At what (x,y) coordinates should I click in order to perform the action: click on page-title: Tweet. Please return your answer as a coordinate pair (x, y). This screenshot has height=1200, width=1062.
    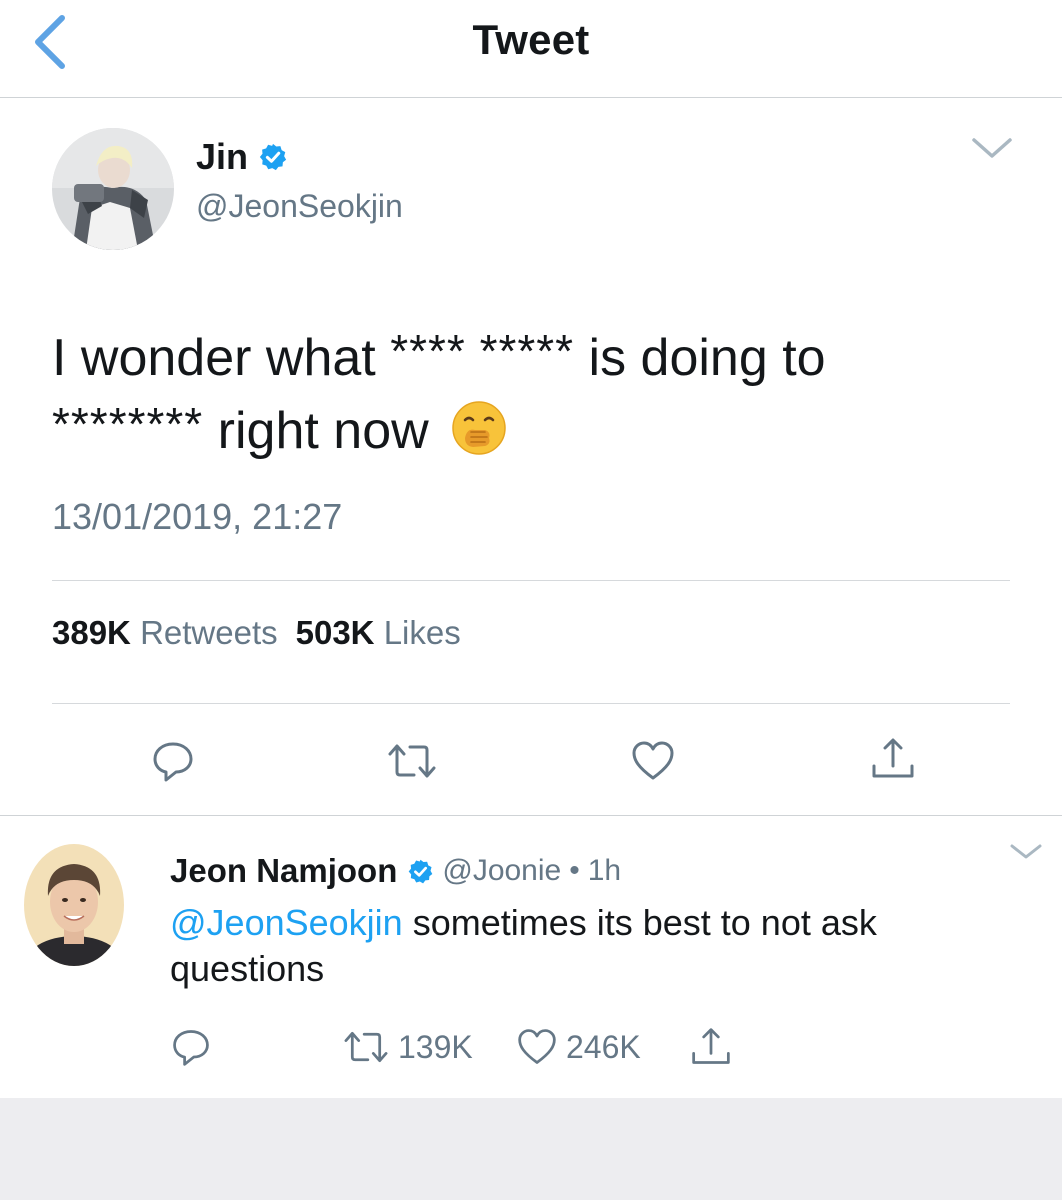
    Looking at the image, I should click on (531, 39).